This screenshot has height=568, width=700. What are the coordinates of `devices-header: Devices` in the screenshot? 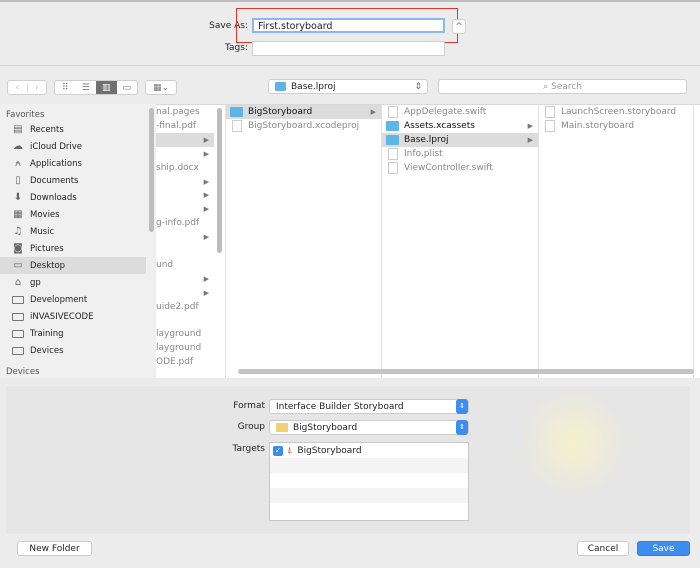 It's located at (23, 372).